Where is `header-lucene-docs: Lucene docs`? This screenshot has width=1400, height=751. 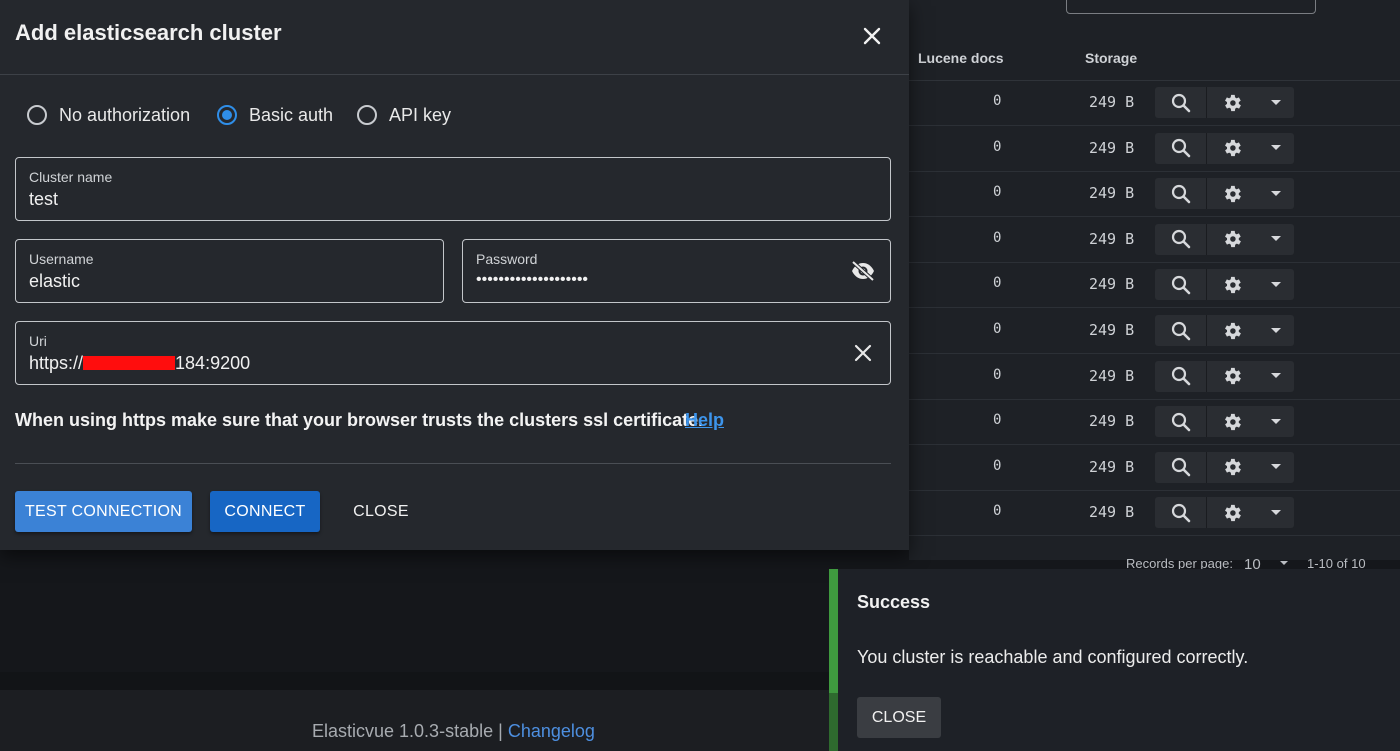
header-lucene-docs: Lucene docs is located at coordinates (961, 58).